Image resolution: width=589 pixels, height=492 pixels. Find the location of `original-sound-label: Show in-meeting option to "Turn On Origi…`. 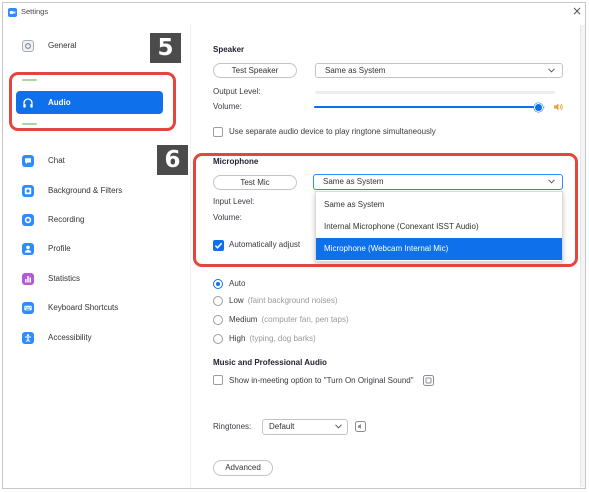

original-sound-label: Show in-meeting option to "Turn On Origi… is located at coordinates (321, 380).